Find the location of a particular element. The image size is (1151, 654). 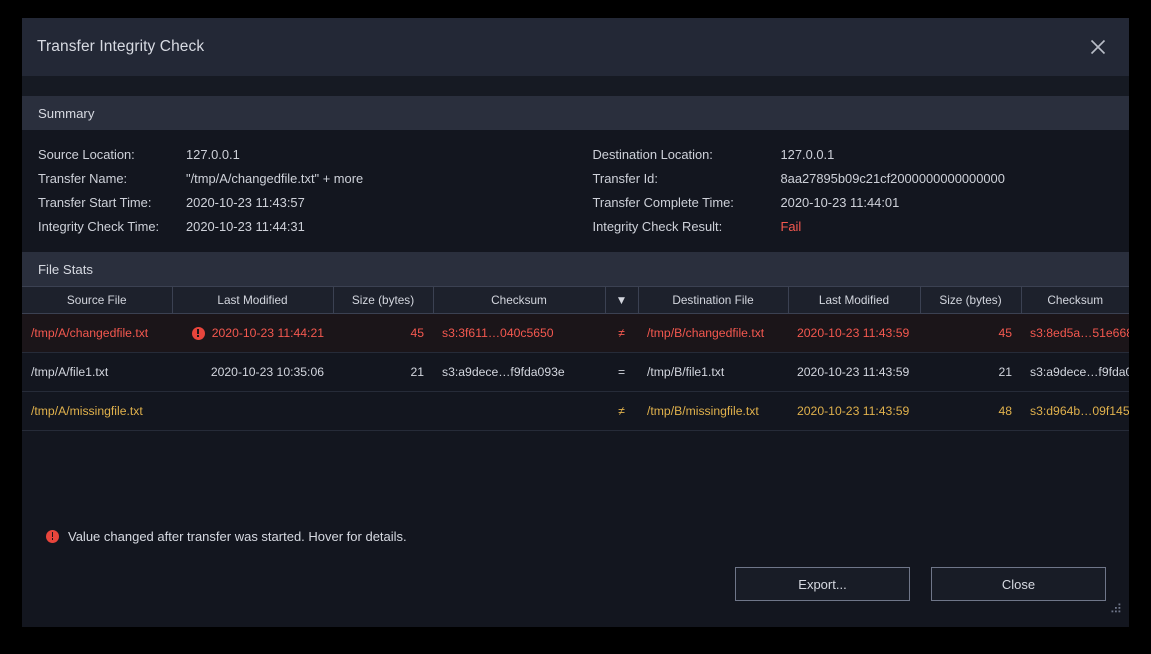

column-header-source-file: Source File is located at coordinates (97, 300).